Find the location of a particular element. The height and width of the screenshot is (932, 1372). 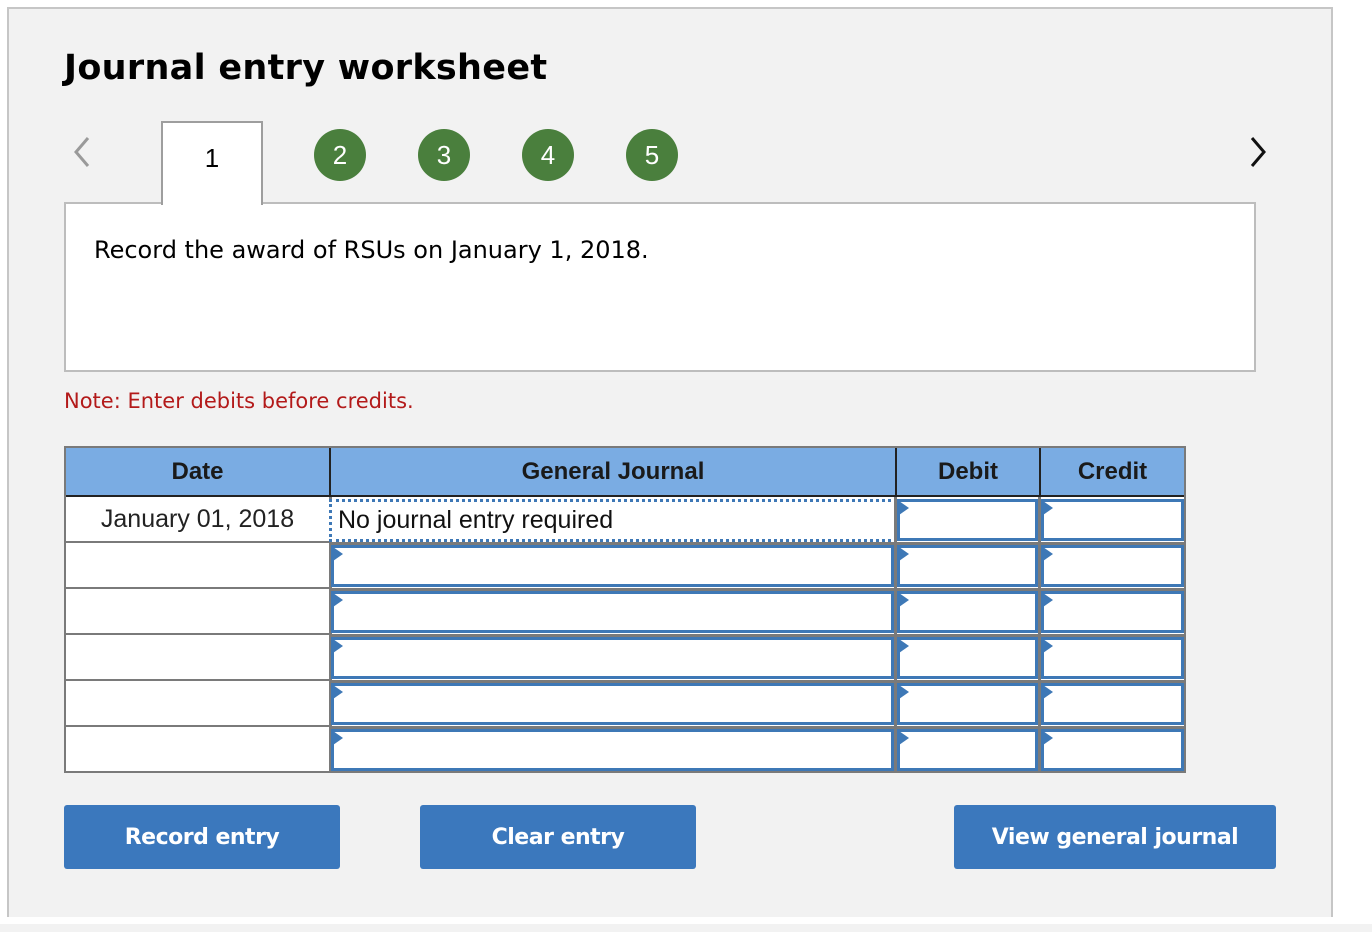

date-cell: January 01, 2018 is located at coordinates (197, 520).